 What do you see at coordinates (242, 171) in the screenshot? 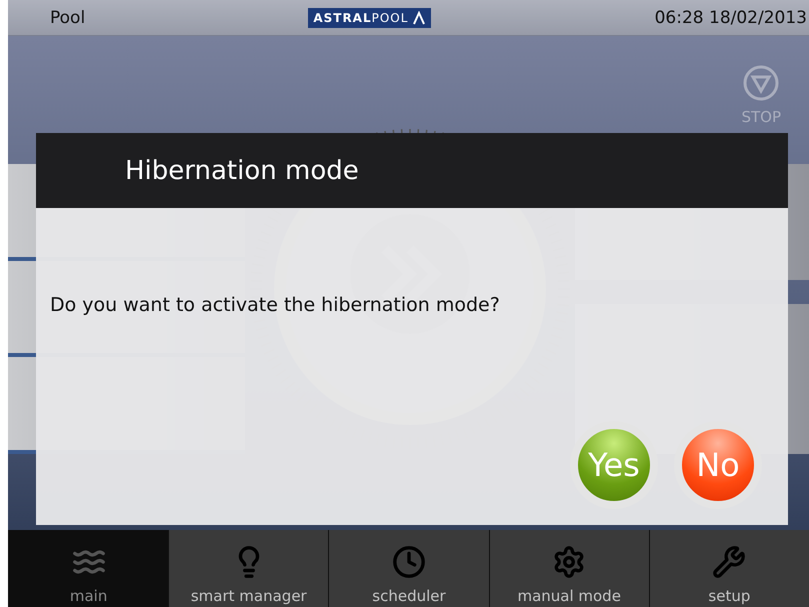
I see `dialog-title: Hibernation mode` at bounding box center [242, 171].